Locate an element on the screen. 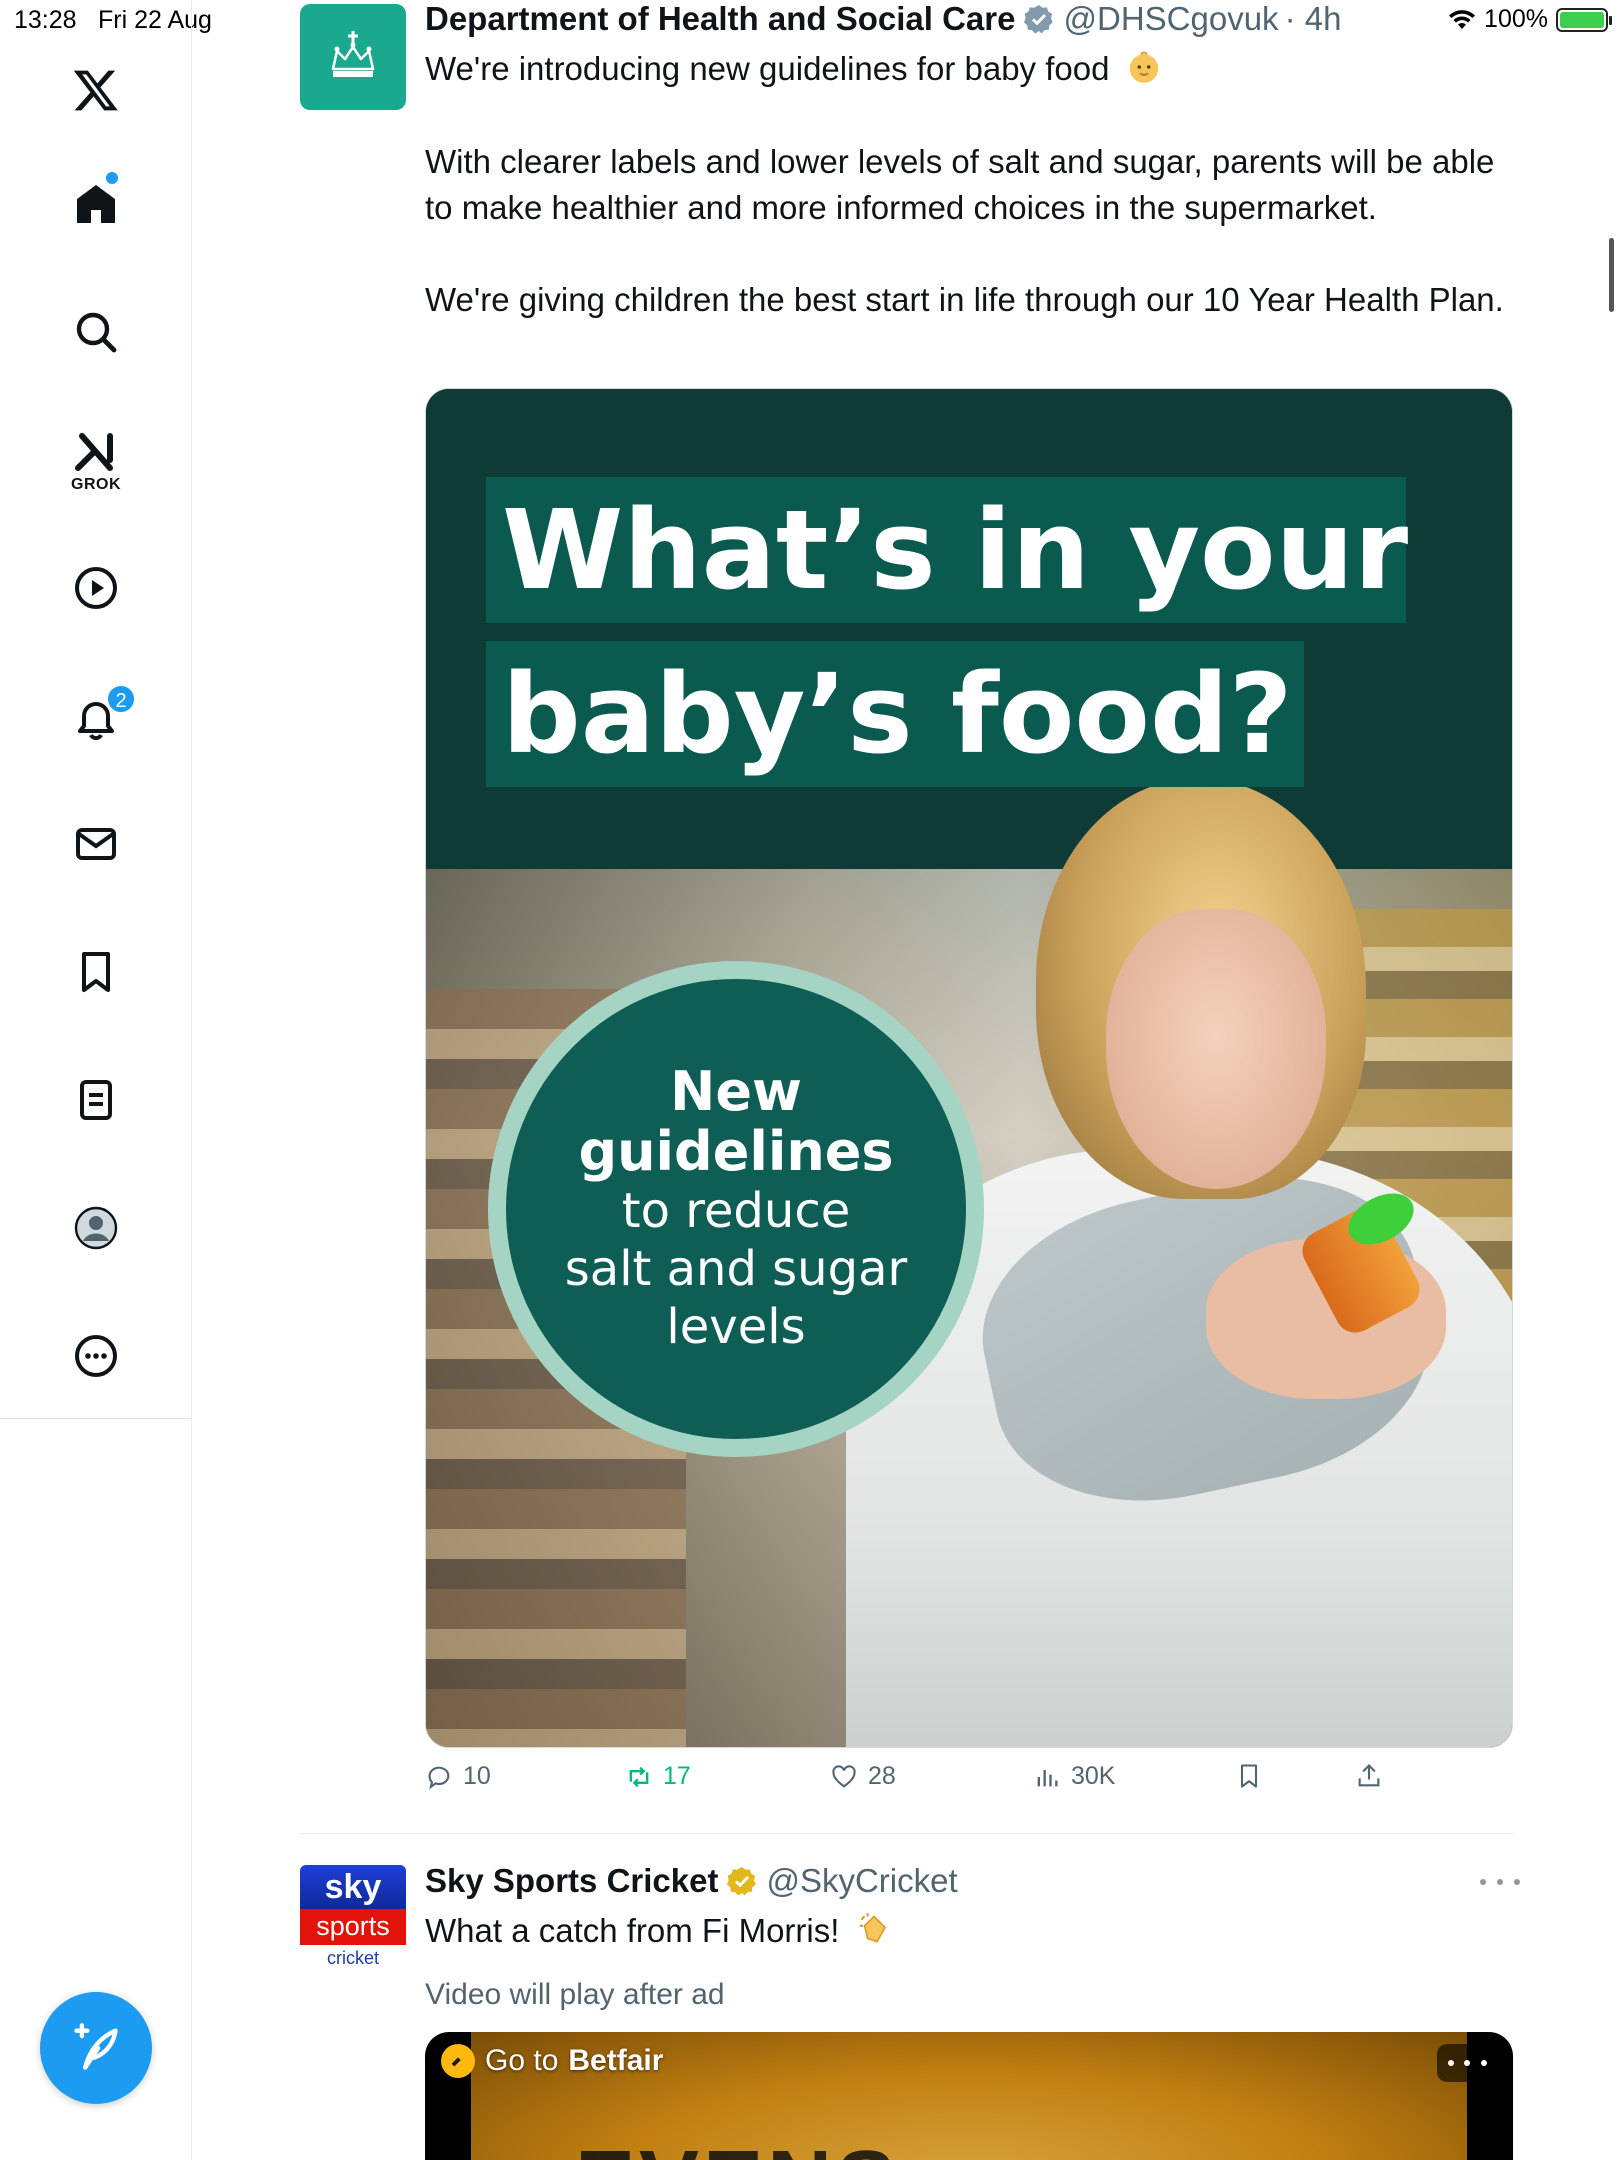  video-overlay-text: EVENS is located at coordinates (737, 2146).